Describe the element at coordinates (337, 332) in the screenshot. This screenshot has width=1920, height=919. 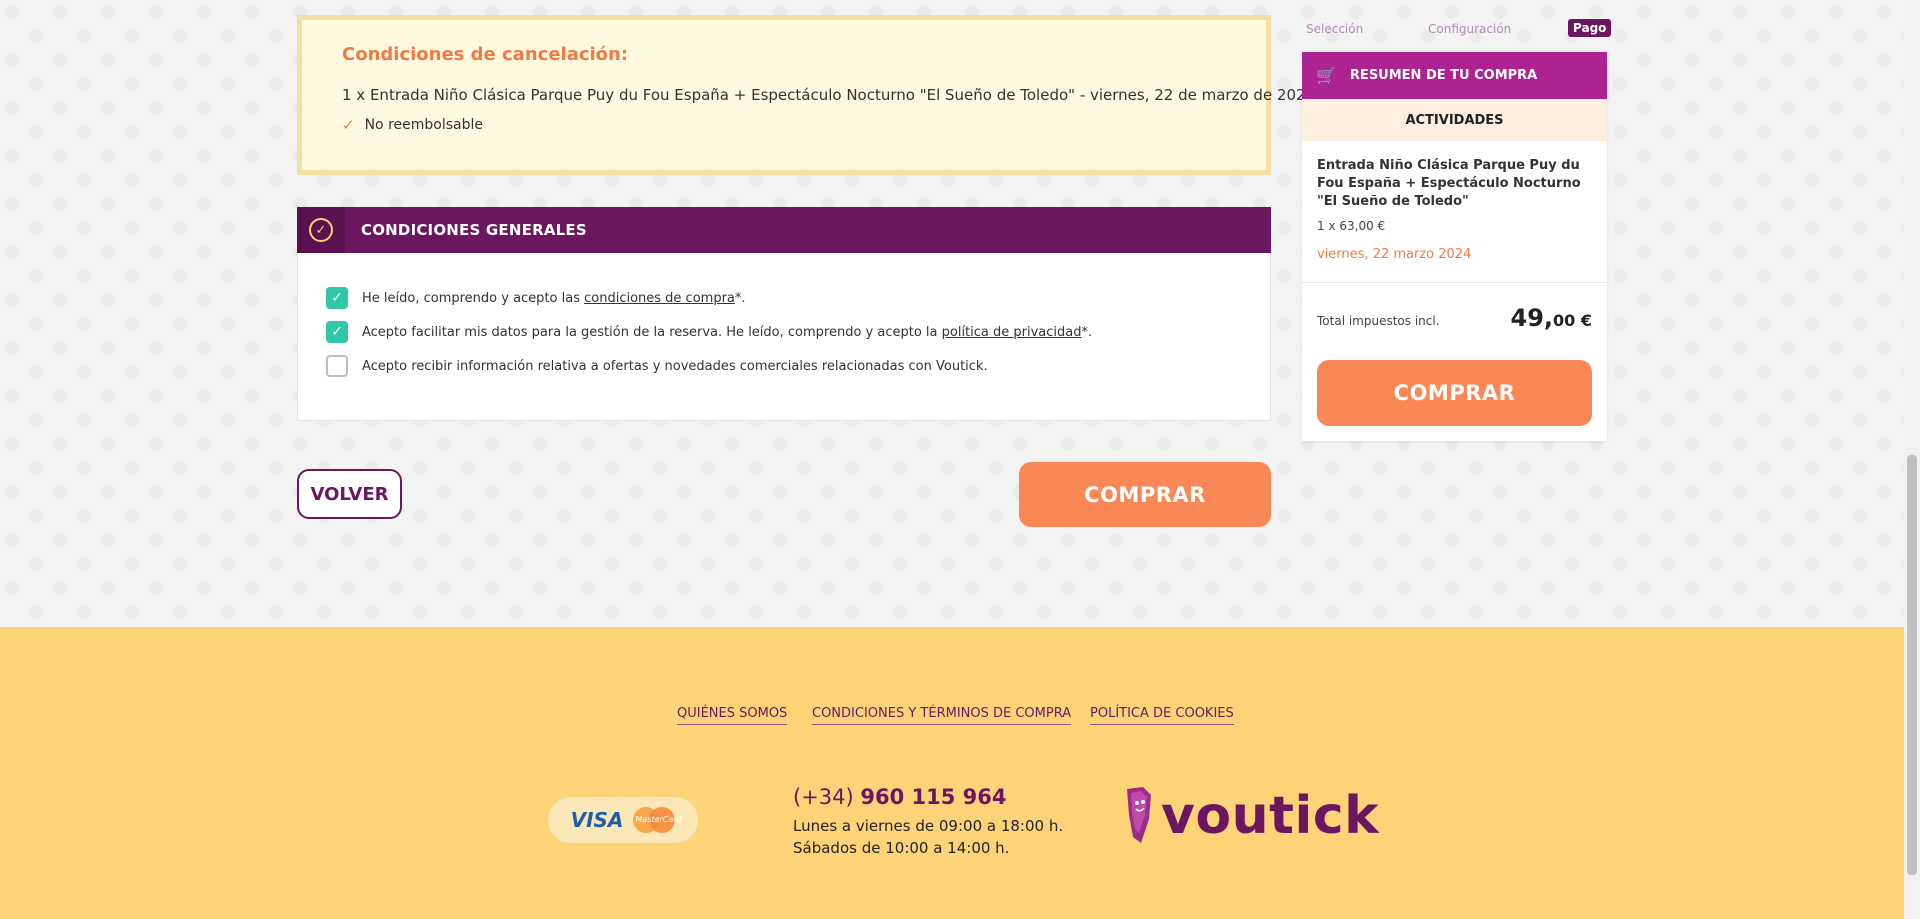
I see `privacy-checkbox: ✓` at that location.